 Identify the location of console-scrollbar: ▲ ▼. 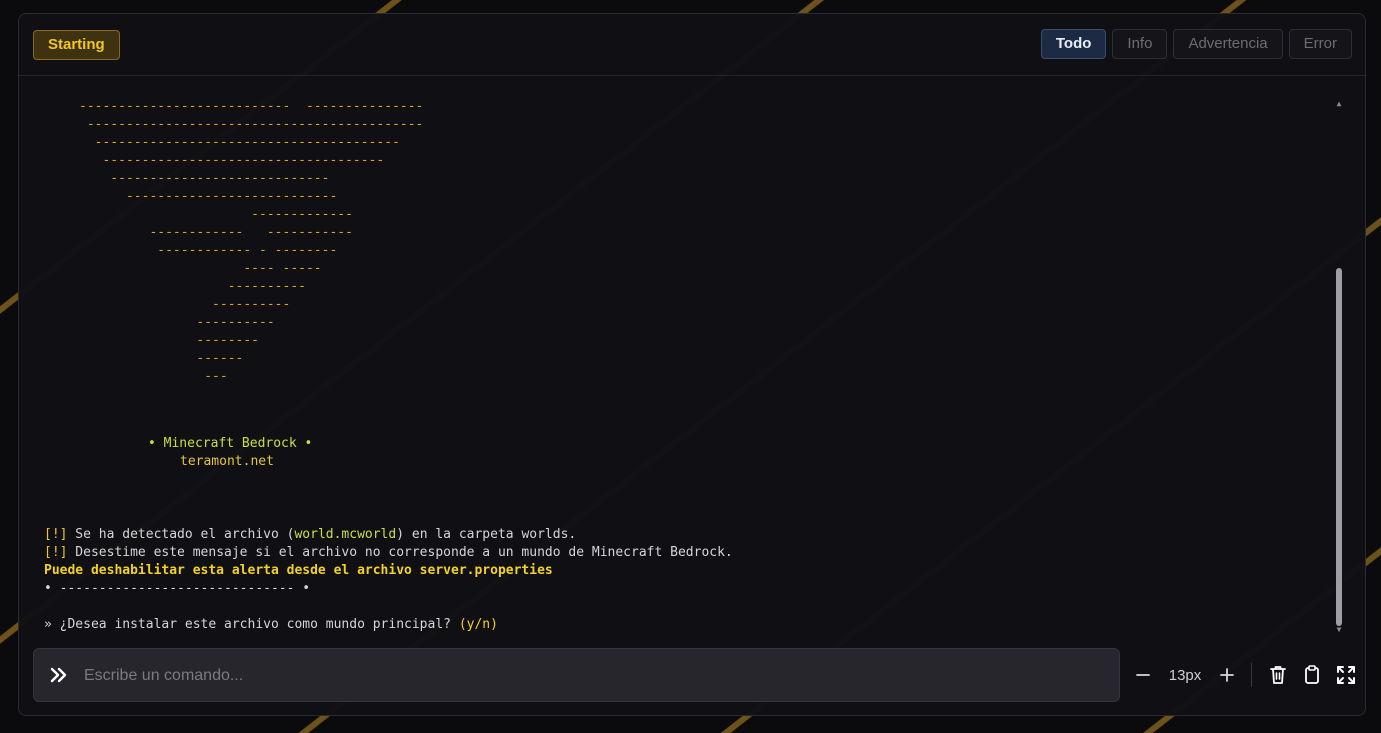
(1339, 367).